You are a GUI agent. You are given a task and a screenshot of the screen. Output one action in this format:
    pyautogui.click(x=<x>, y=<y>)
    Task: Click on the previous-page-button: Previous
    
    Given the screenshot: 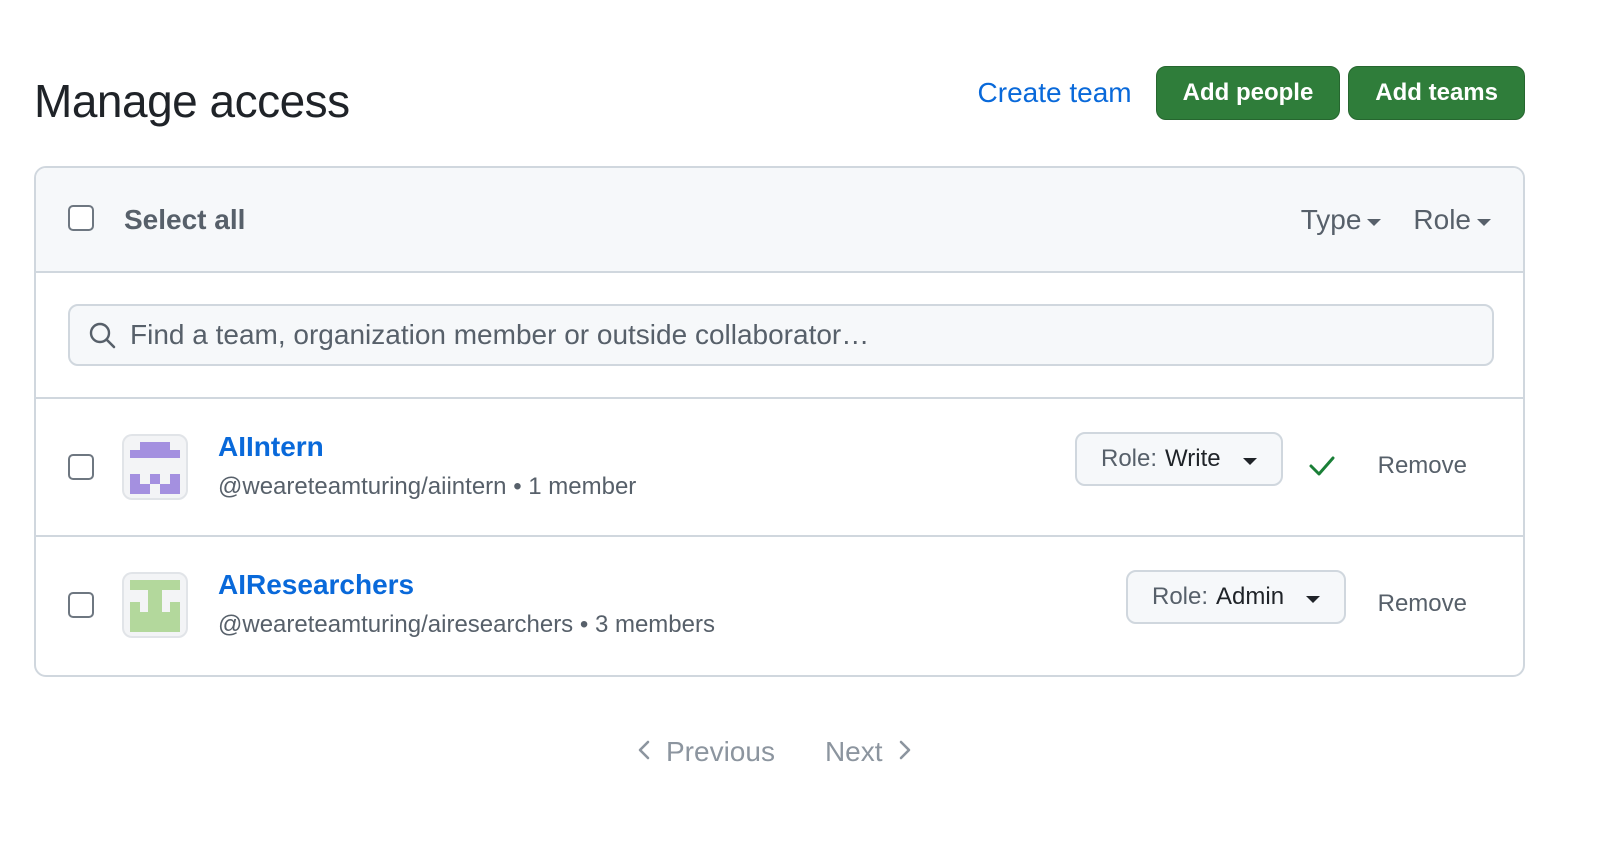 What is the action you would take?
    pyautogui.click(x=705, y=752)
    